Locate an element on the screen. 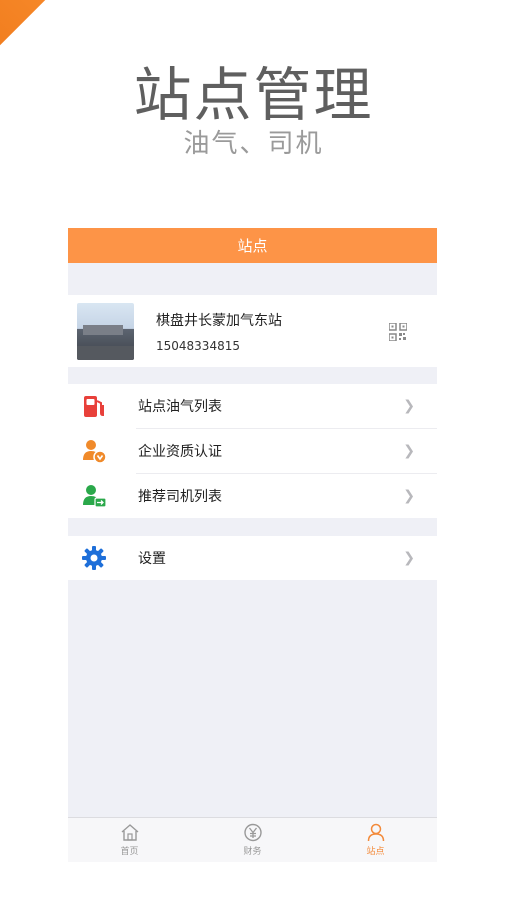 This screenshot has width=507, height=900. station-card: 棋盘井长蒙加气东站 15048334815 is located at coordinates (252, 331).